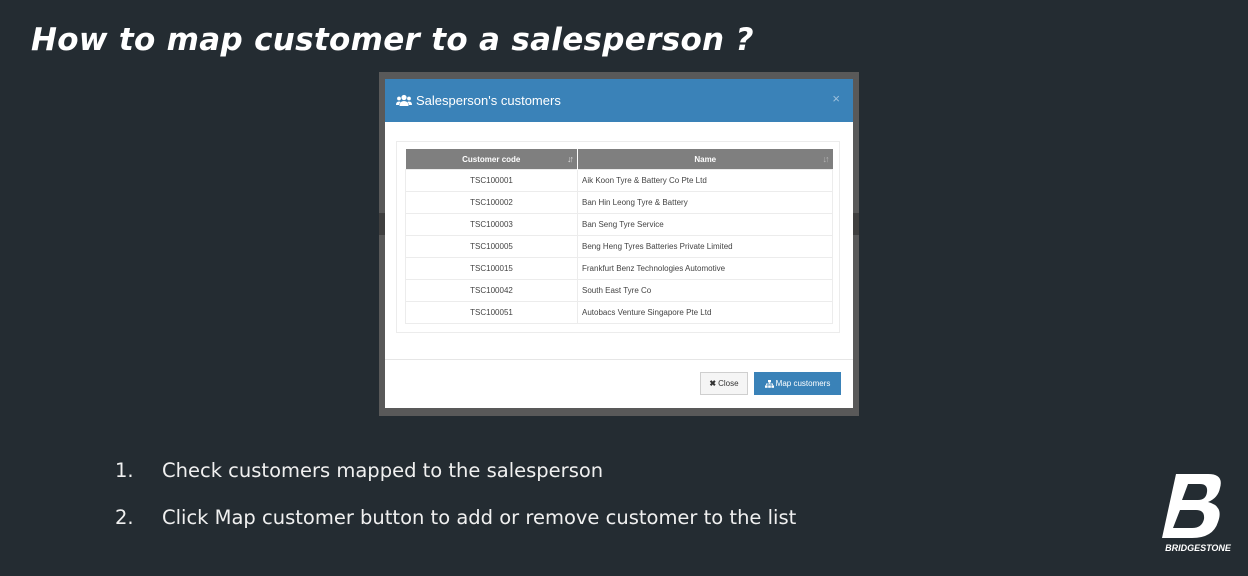 This screenshot has height=576, width=1248. What do you see at coordinates (705, 202) in the screenshot?
I see `cell-name: Ban Hin Leong Tyre & Battery` at bounding box center [705, 202].